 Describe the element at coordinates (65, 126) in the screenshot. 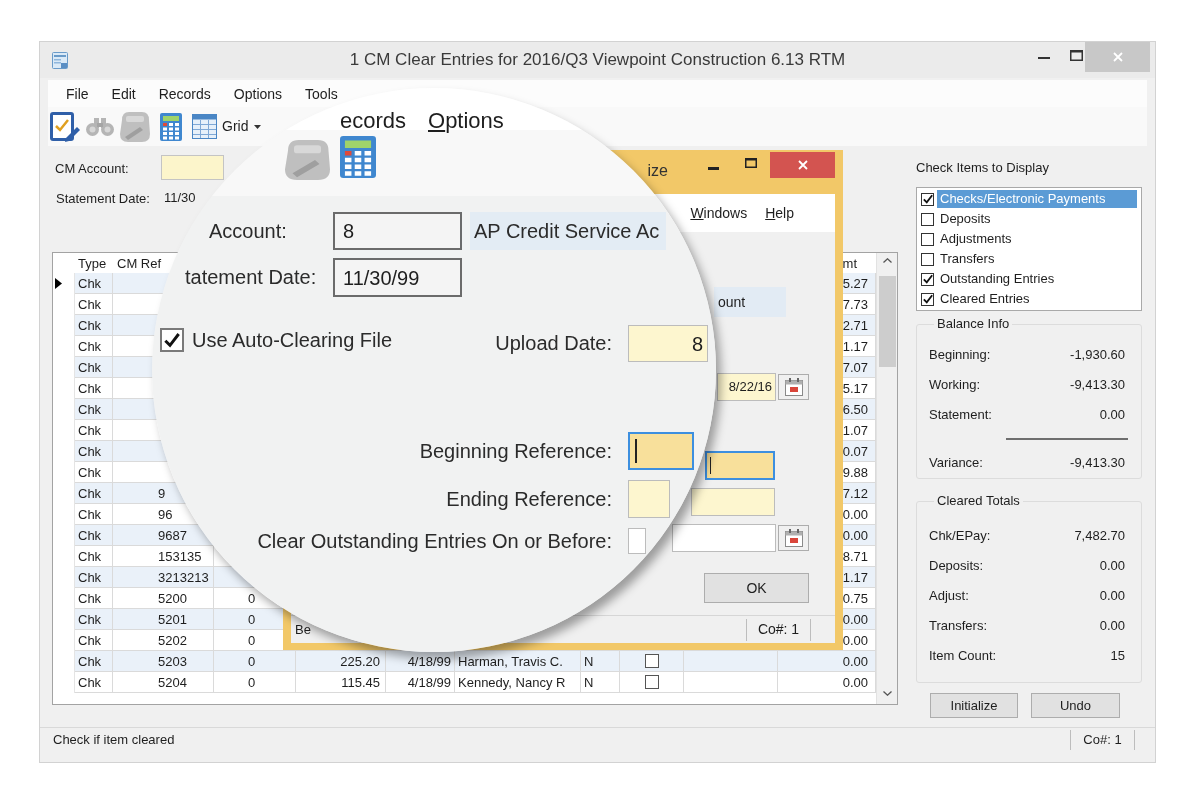

I see `checklist-icon` at that location.